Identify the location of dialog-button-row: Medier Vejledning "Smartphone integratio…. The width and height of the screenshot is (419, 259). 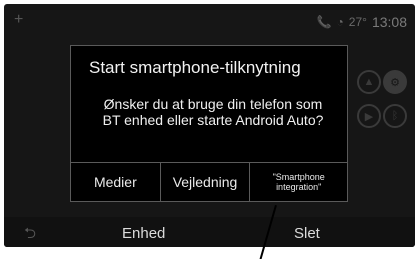
(209, 181).